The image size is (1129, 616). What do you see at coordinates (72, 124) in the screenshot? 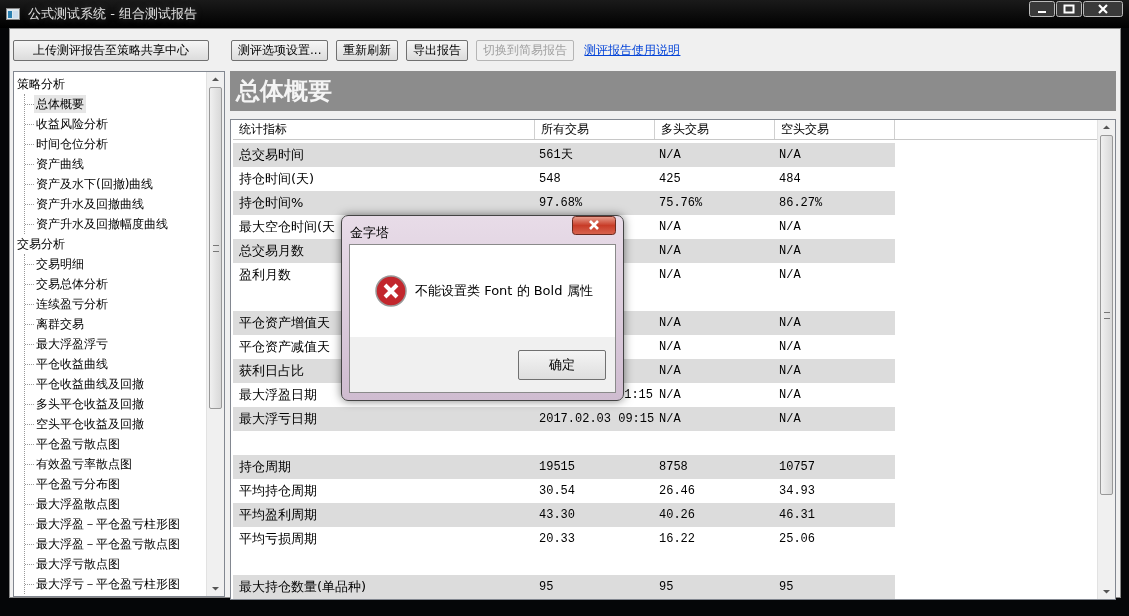
I see `tree-item: 收益风险分析` at bounding box center [72, 124].